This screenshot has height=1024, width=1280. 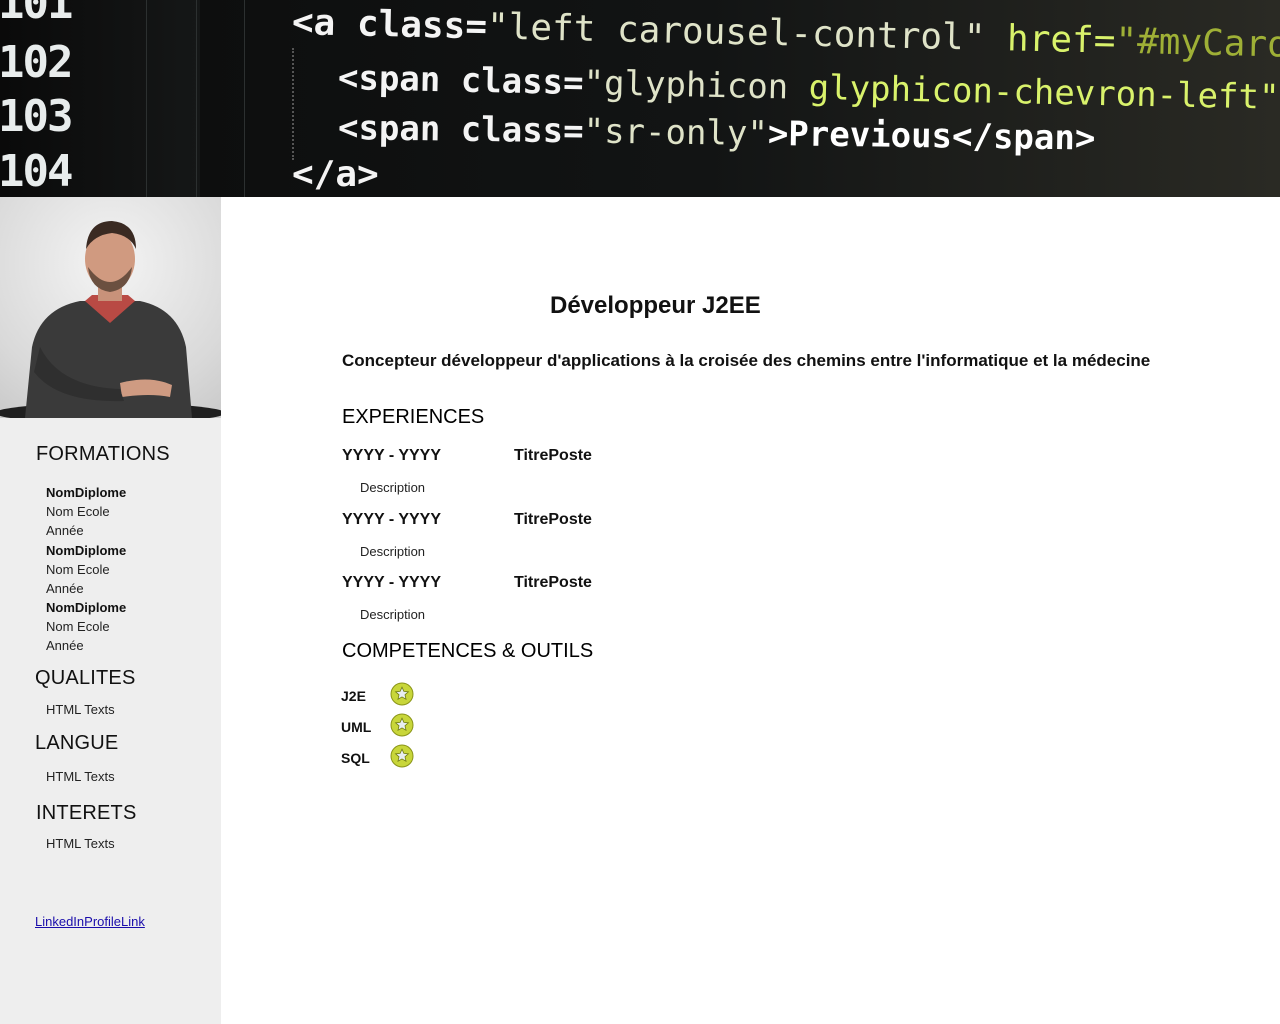 I want to click on experiences-heading: EXPERIENCES, so click(x=413, y=417).